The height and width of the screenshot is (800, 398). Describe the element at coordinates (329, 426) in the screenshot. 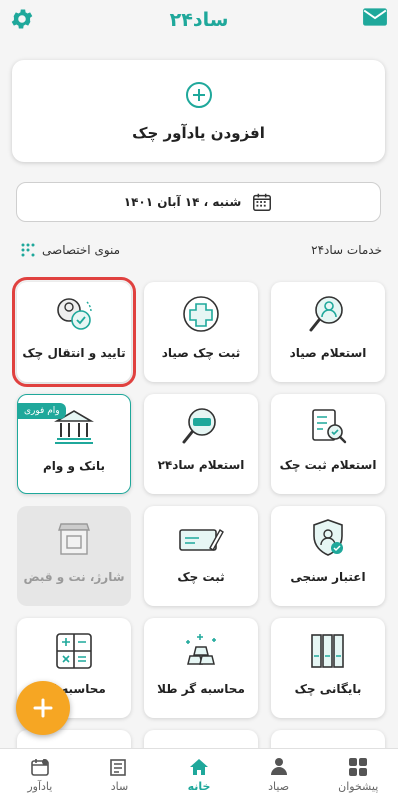

I see `document-search-icon` at that location.